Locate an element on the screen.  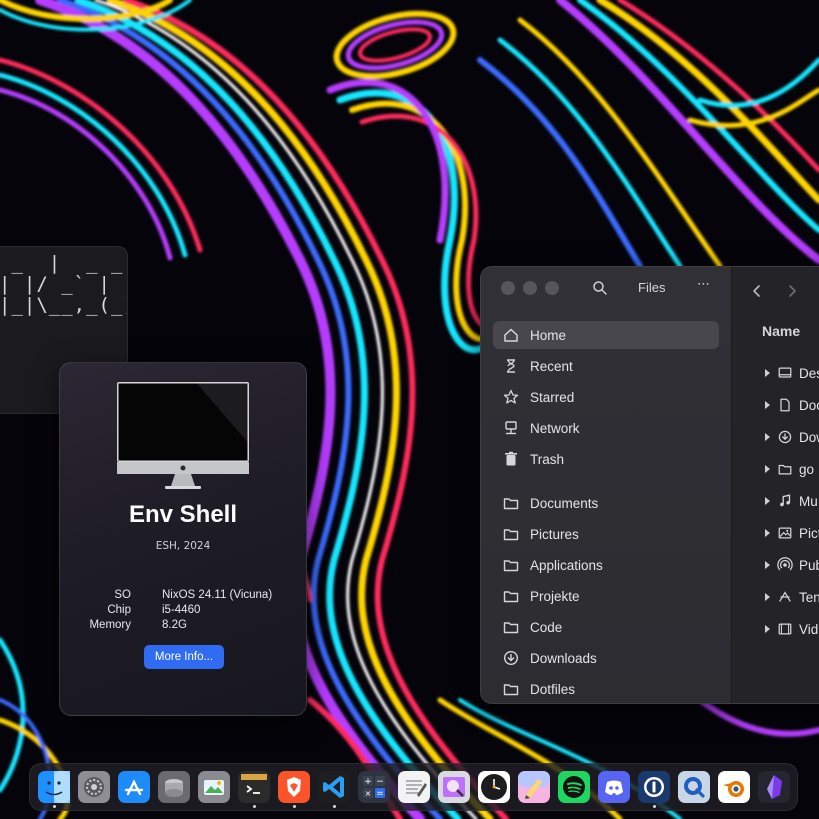
spec-row-chip: Chip i5-4460 is located at coordinates (183, 611).